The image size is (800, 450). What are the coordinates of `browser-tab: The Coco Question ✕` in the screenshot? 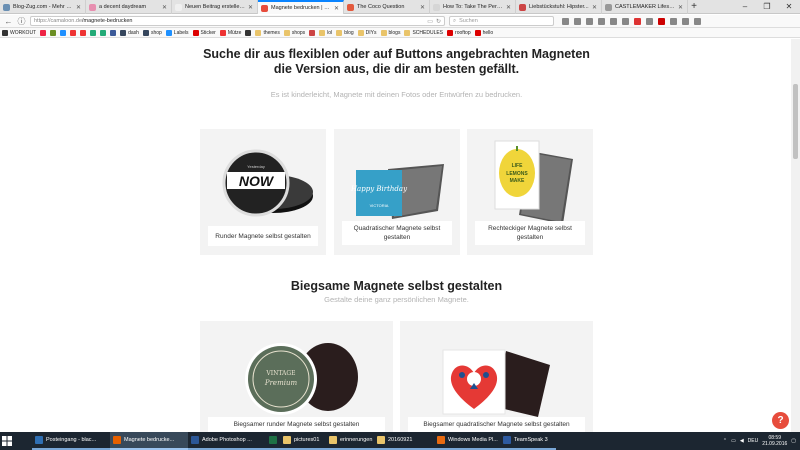 It's located at (387, 7).